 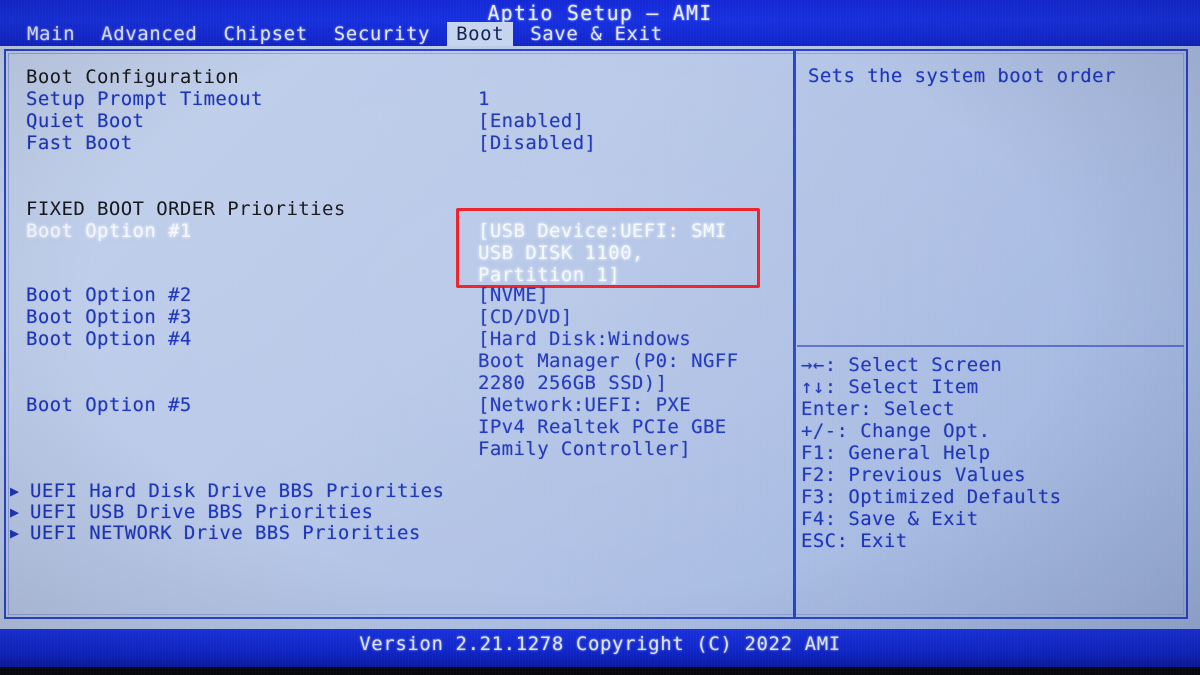 What do you see at coordinates (109, 339) in the screenshot?
I see `boot-option-4-label: Boot Option #4` at bounding box center [109, 339].